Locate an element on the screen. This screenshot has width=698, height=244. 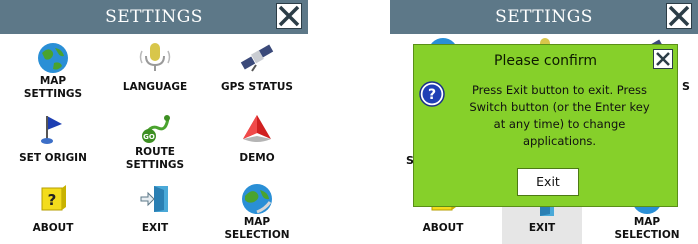
microphone-icon is located at coordinates (155, 57).